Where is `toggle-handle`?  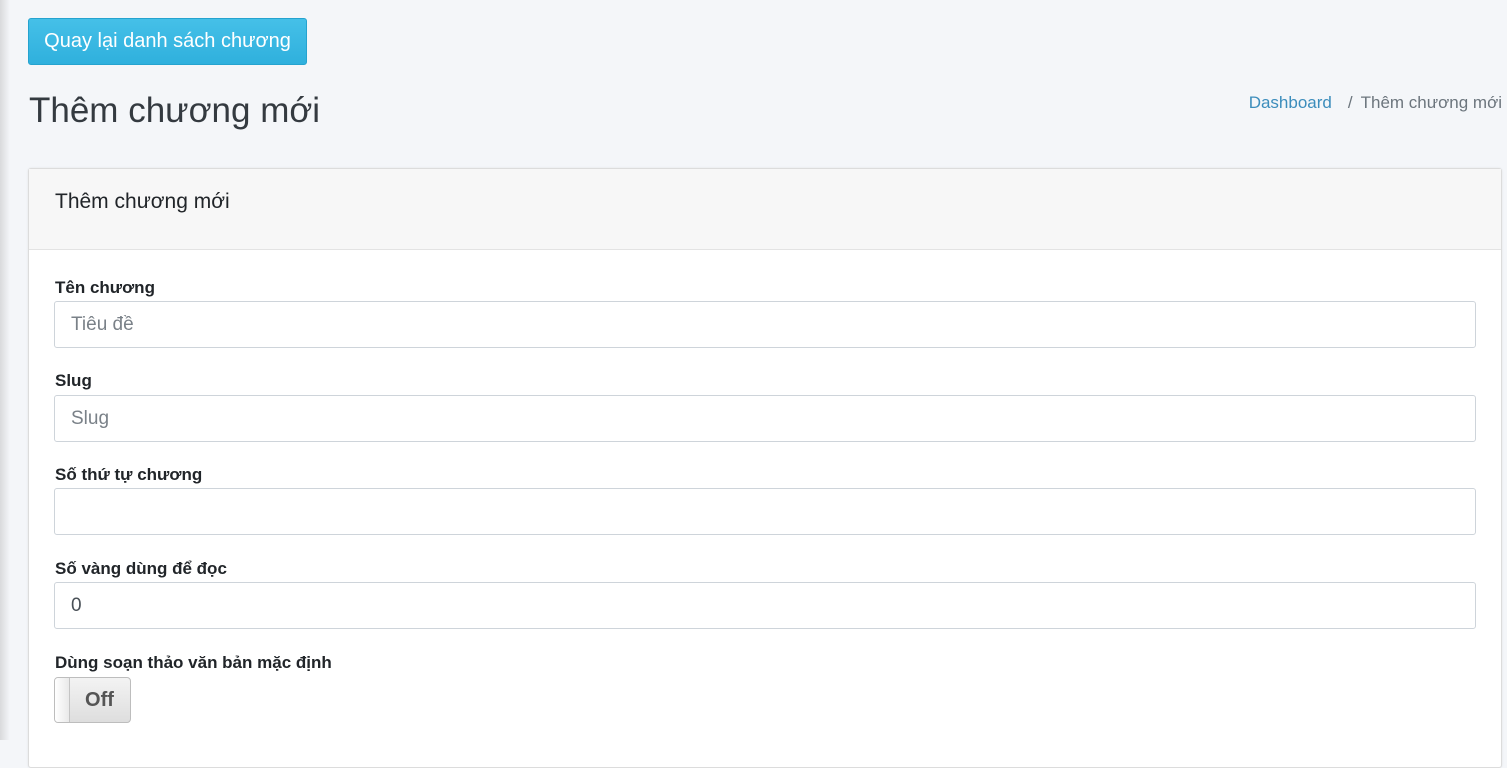
toggle-handle is located at coordinates (62, 700).